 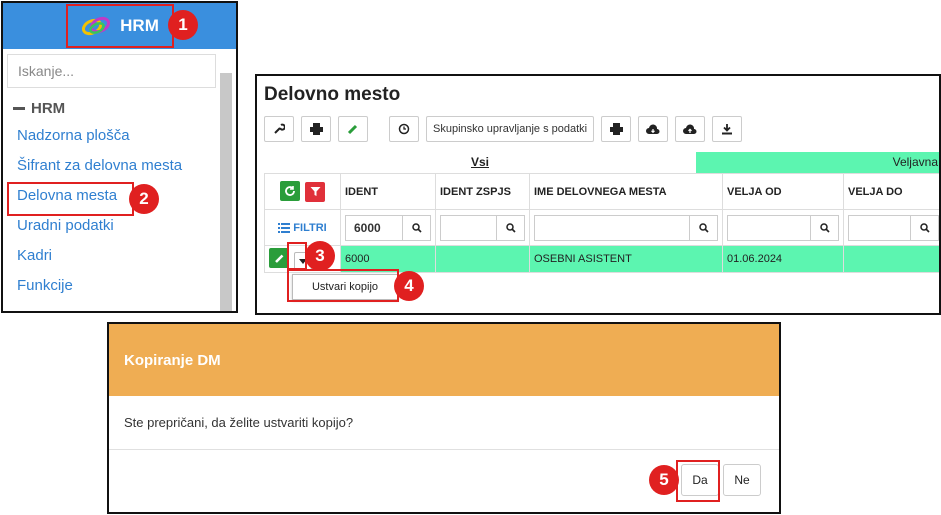 I want to click on row-edit-button, so click(x=279, y=258).